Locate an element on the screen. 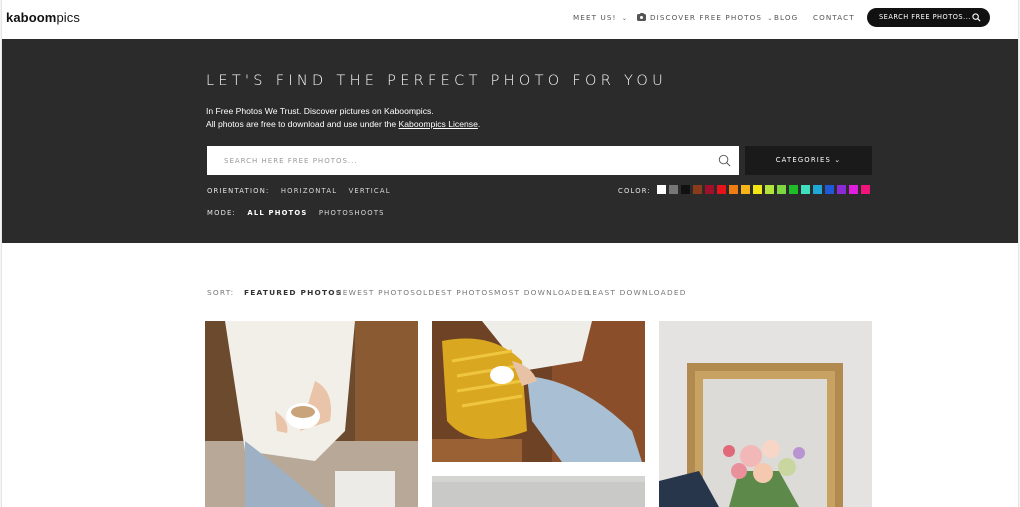 The image size is (1020, 507). license-suffix: . is located at coordinates (479, 123).